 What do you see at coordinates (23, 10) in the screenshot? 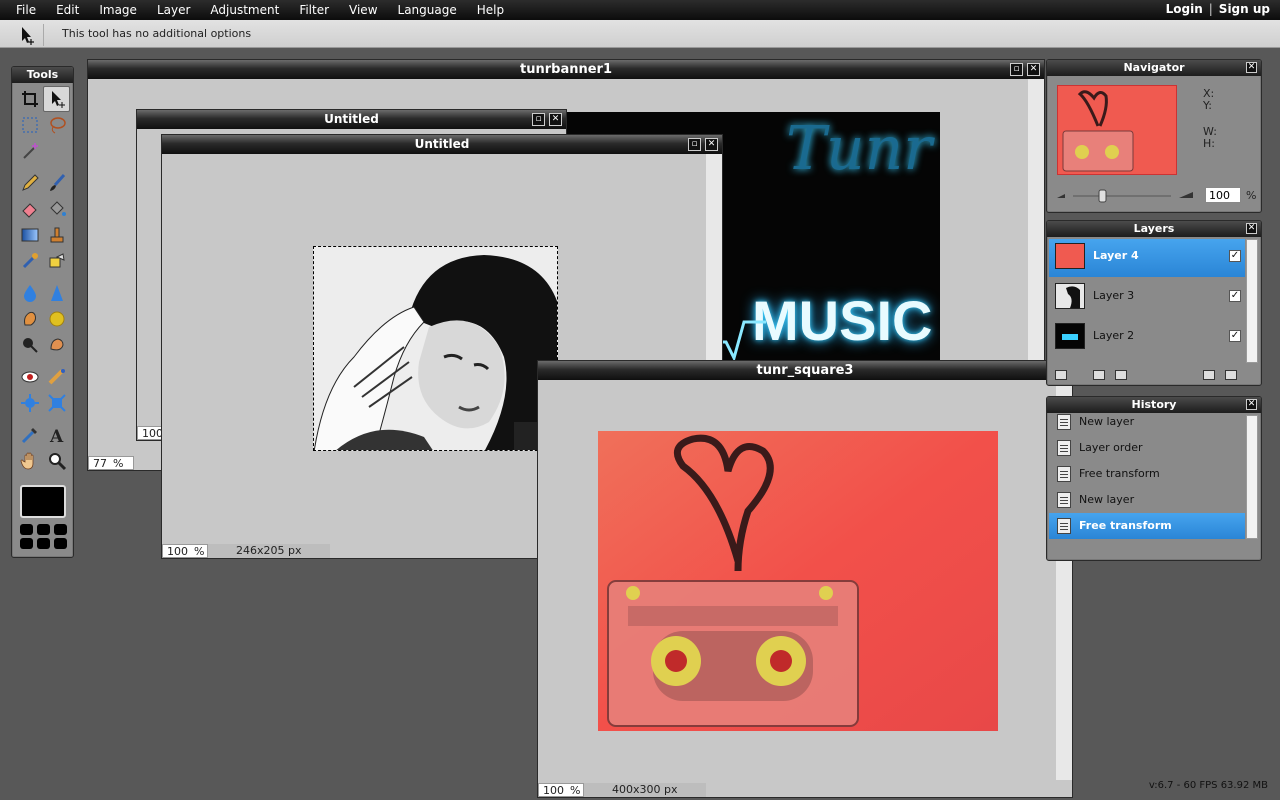
I see `menu-file: File` at bounding box center [23, 10].